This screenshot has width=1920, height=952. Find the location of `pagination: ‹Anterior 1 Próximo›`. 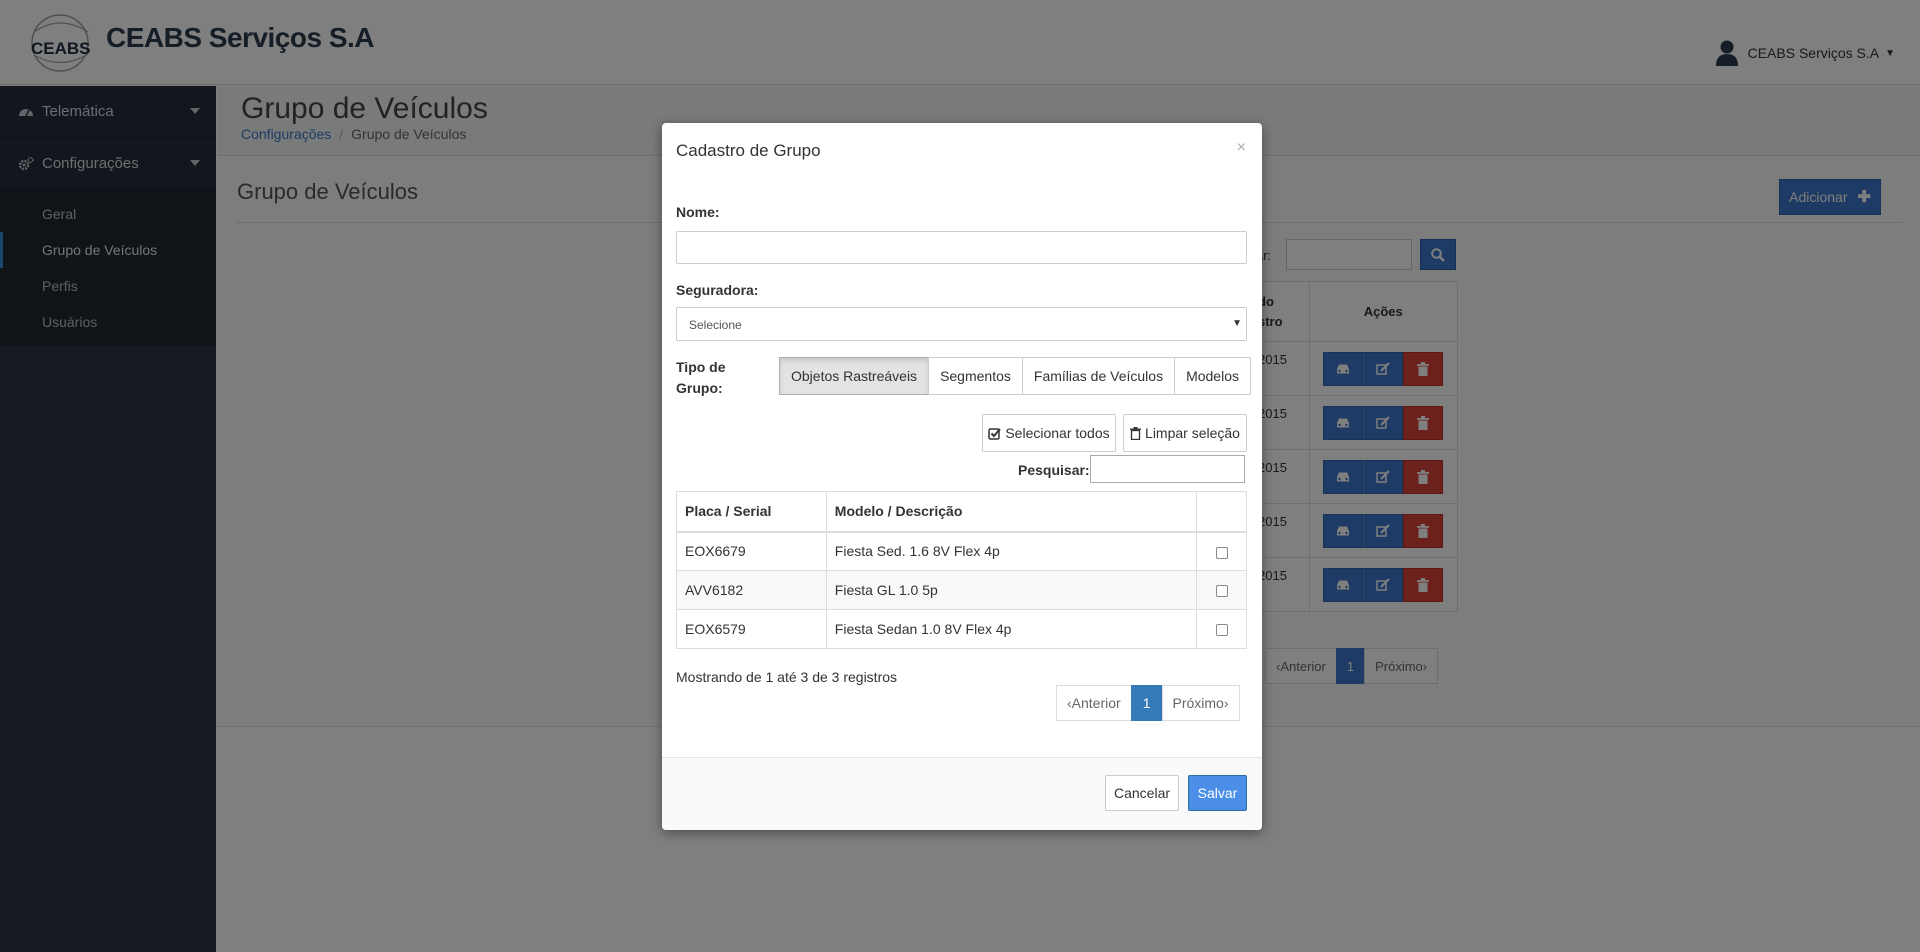

pagination: ‹Anterior 1 Próximo› is located at coordinates (1148, 703).